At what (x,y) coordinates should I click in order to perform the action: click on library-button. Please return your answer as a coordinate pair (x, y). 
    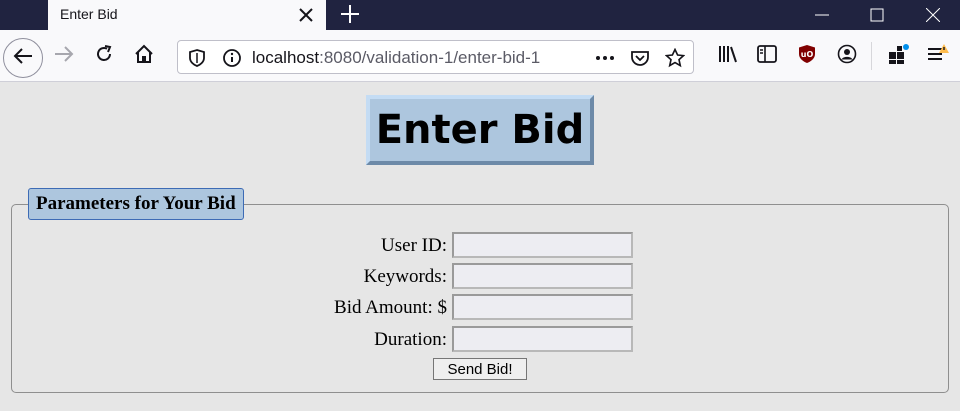
    Looking at the image, I should click on (728, 56).